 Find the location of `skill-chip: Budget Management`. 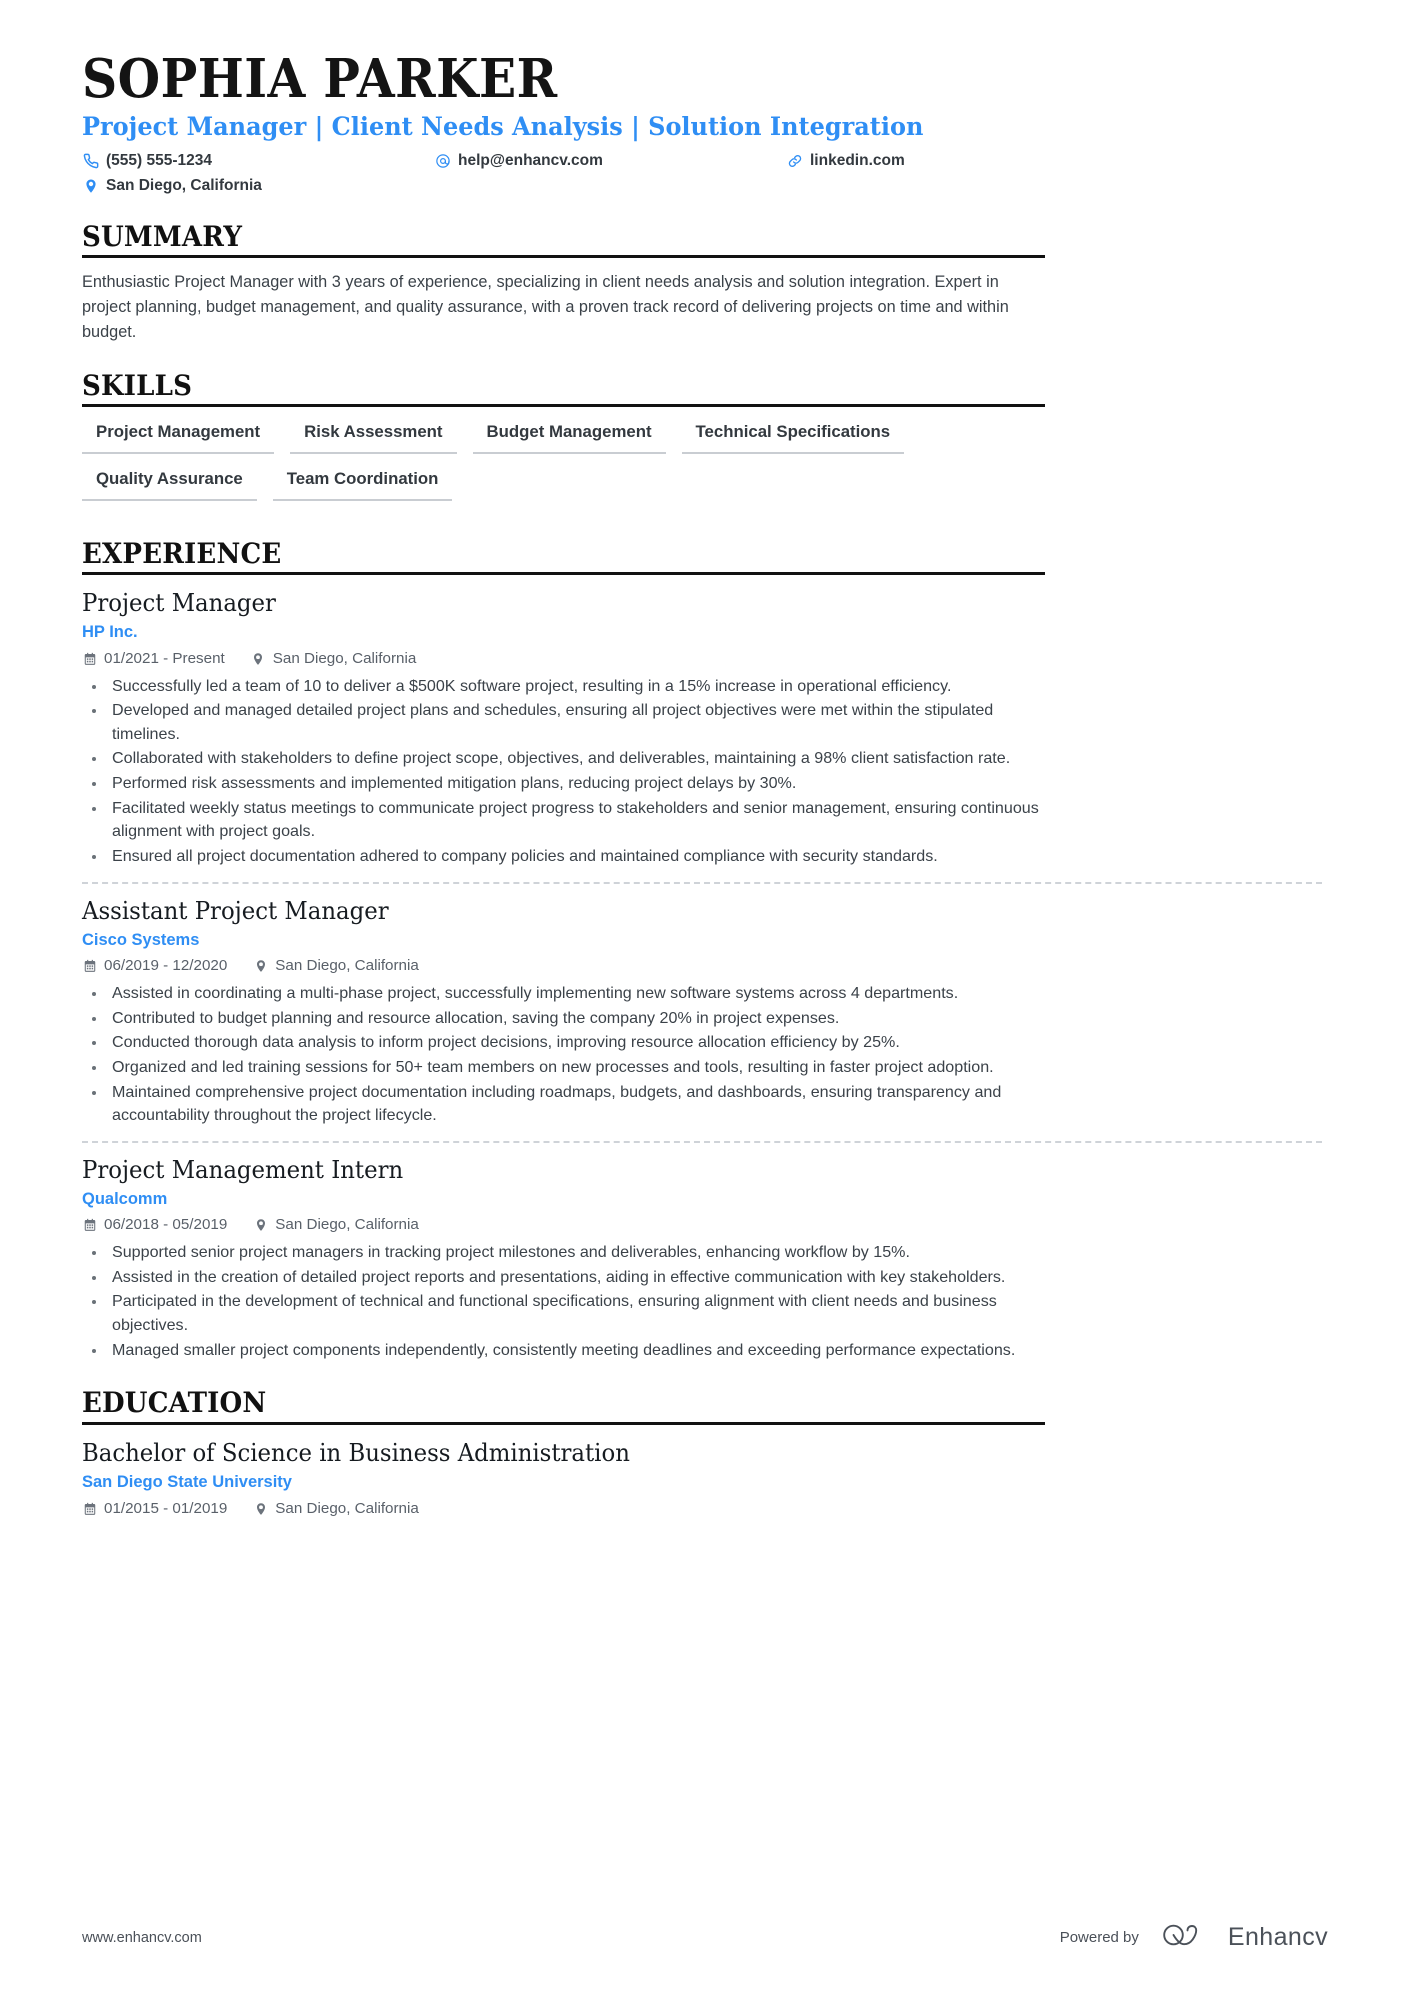

skill-chip: Budget Management is located at coordinates (569, 436).